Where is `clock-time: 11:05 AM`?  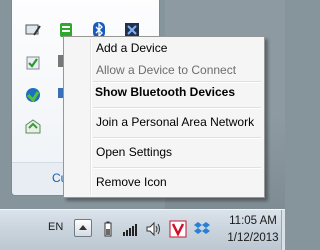 clock-time: 11:05 AM is located at coordinates (253, 221).